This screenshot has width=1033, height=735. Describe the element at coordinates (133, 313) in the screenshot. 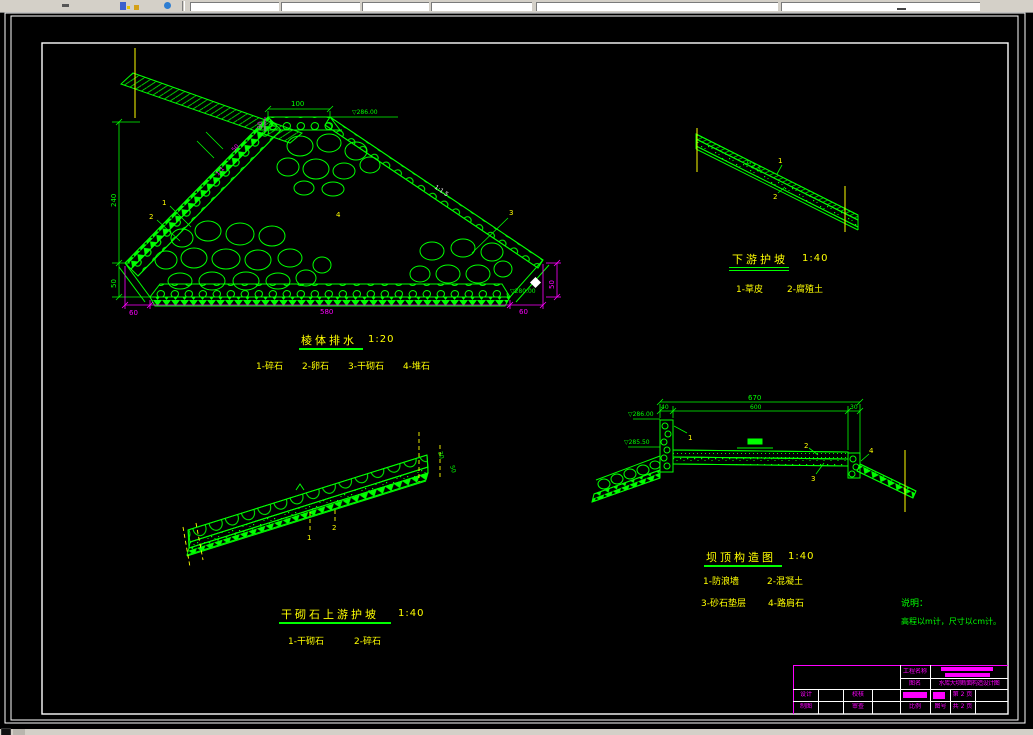

I see `dim-bottom-left: 60` at that location.